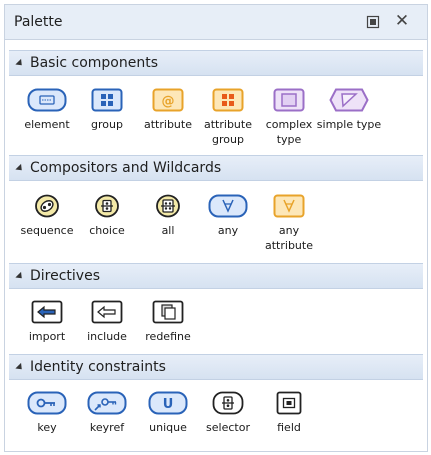 This screenshot has height=455, width=431. Describe the element at coordinates (47, 403) in the screenshot. I see `key-icon` at that location.